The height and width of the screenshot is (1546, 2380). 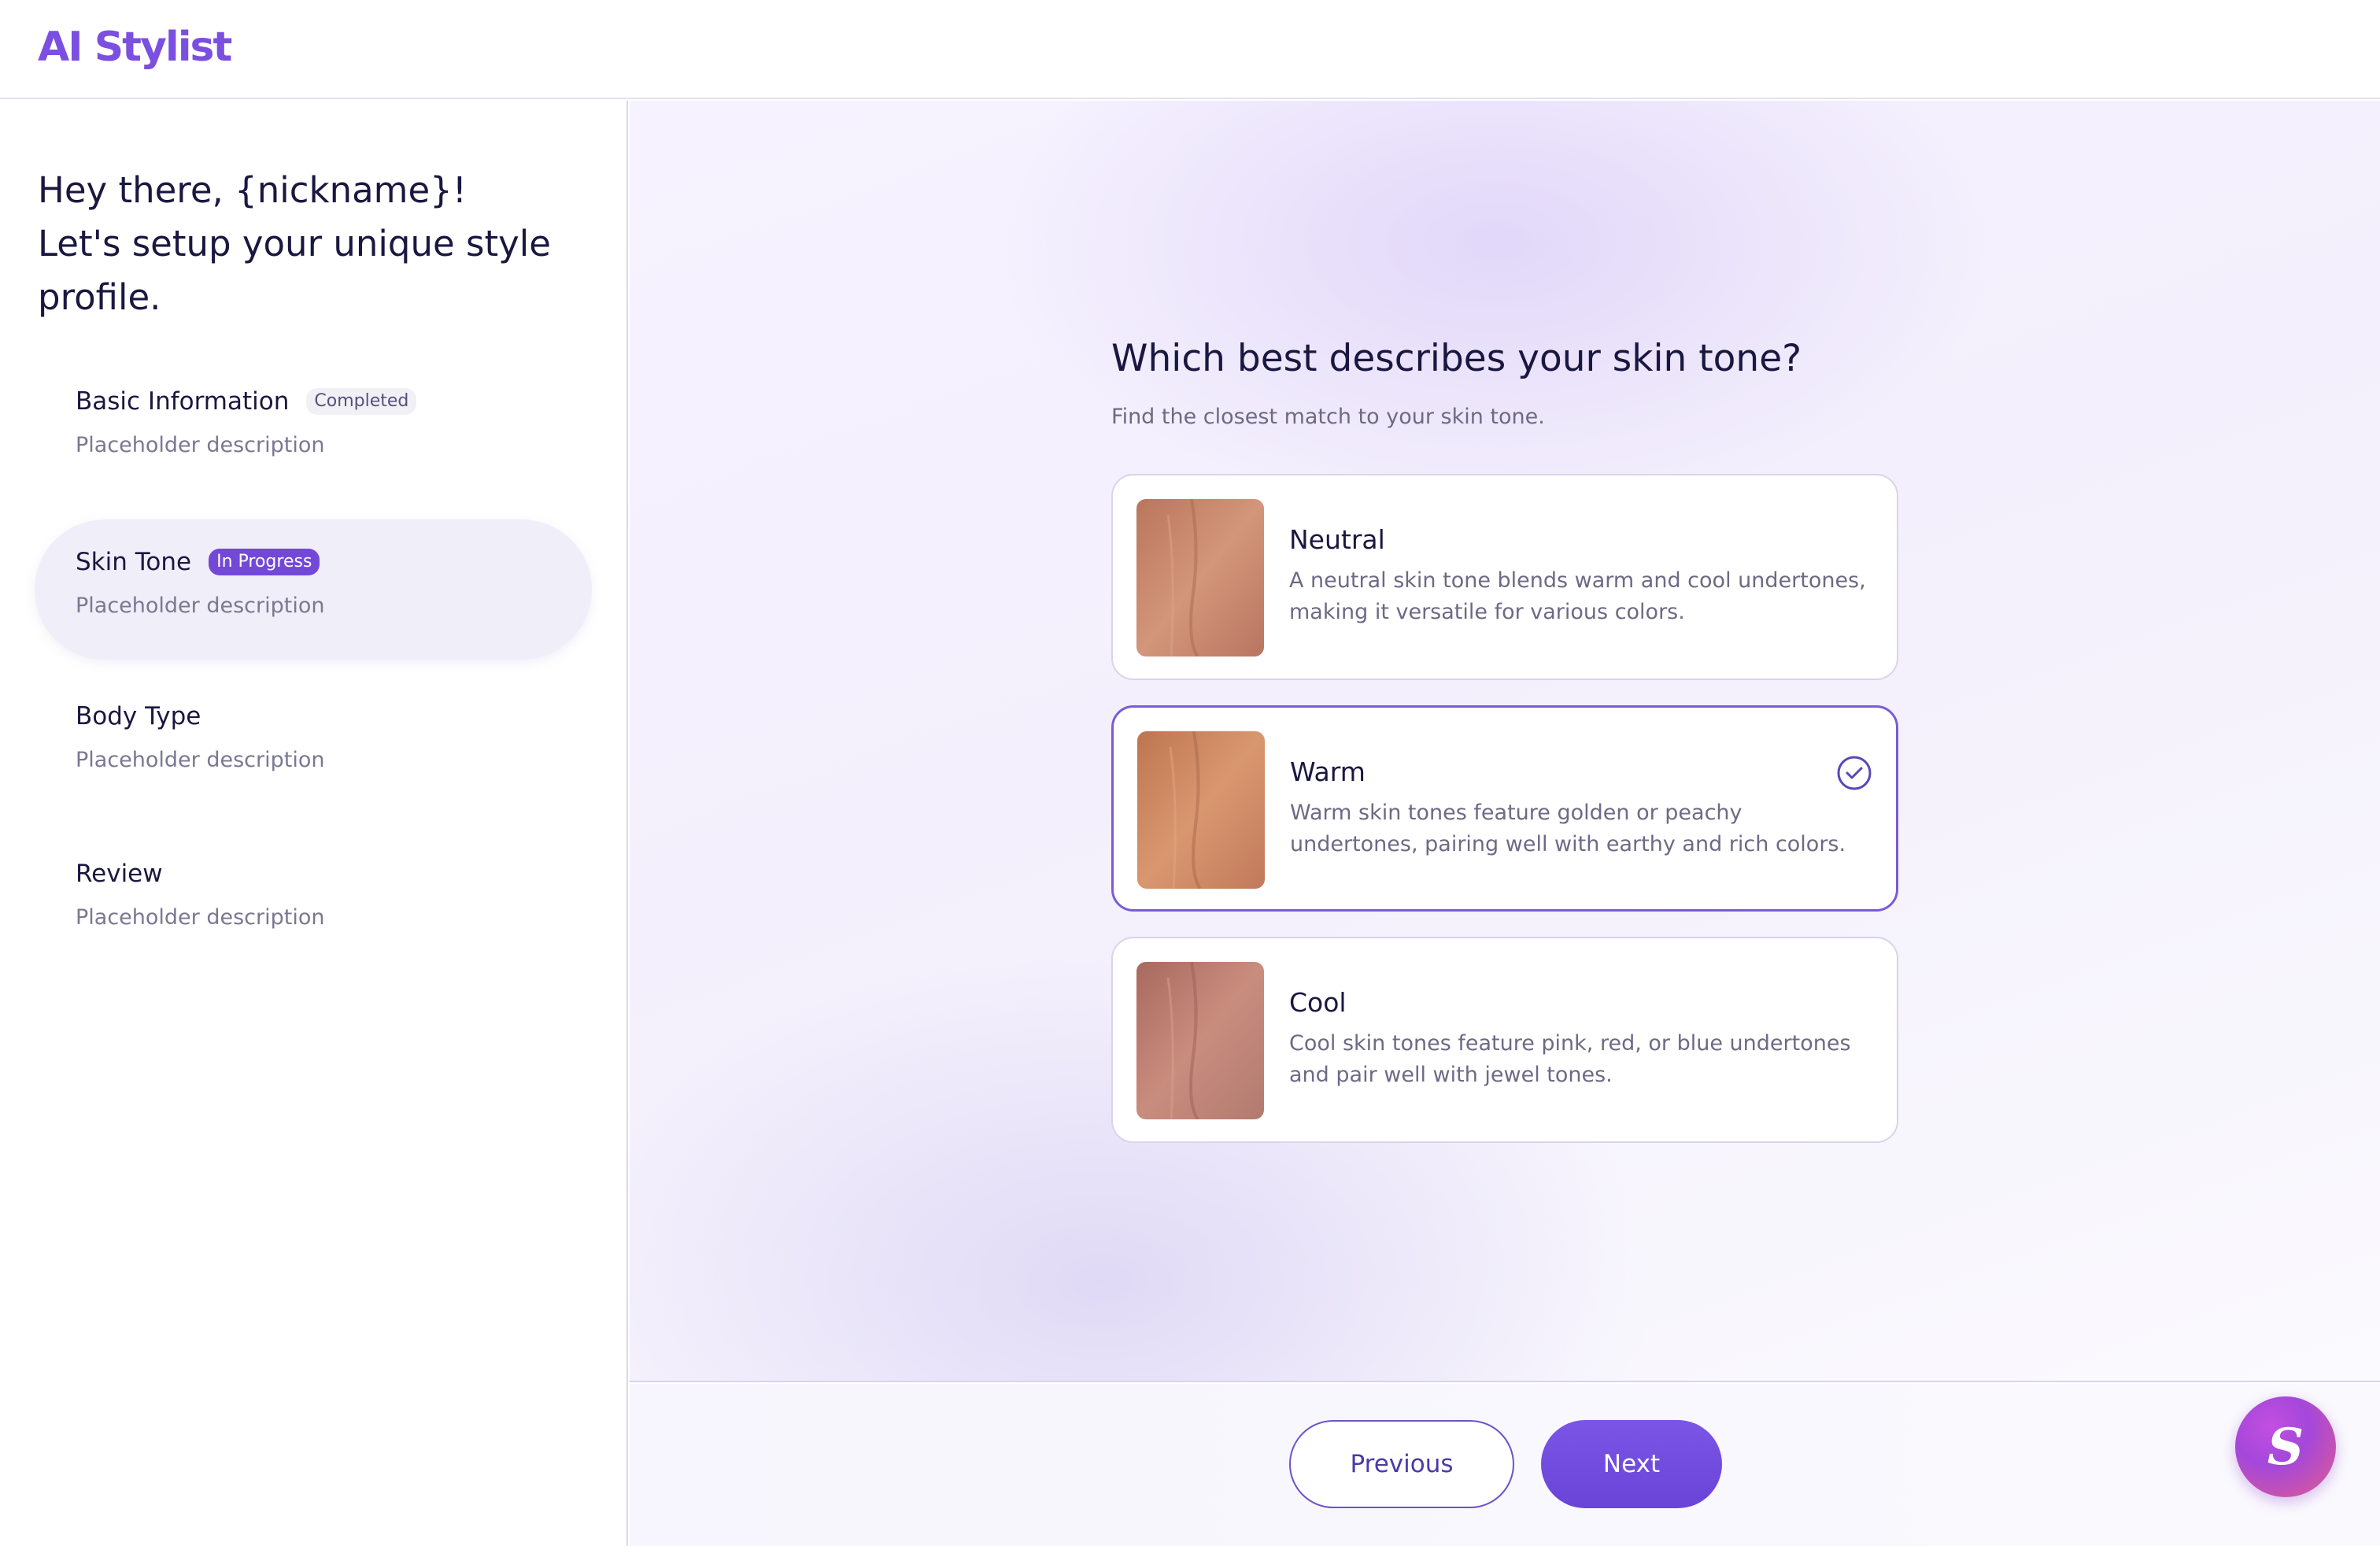 I want to click on previous-button: Previous, so click(x=1401, y=1464).